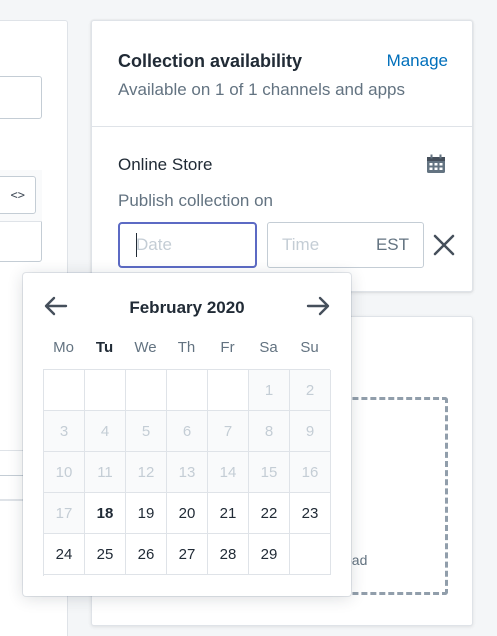 The height and width of the screenshot is (636, 497). What do you see at coordinates (195, 200) in the screenshot?
I see `publish-label: Publish collection on` at bounding box center [195, 200].